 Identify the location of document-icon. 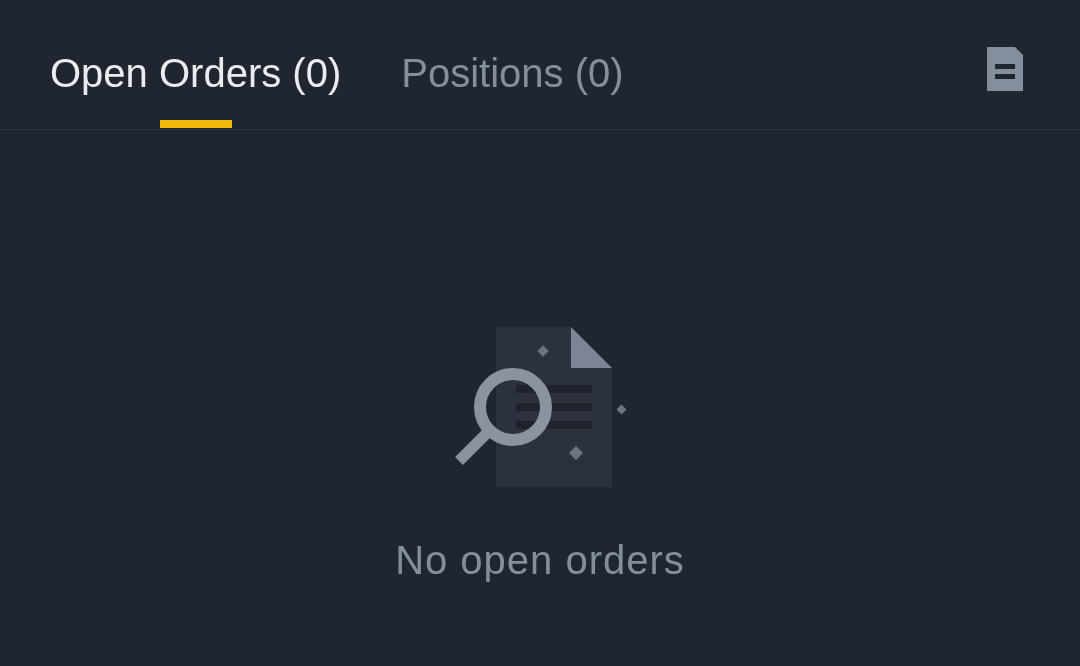
(1005, 69).